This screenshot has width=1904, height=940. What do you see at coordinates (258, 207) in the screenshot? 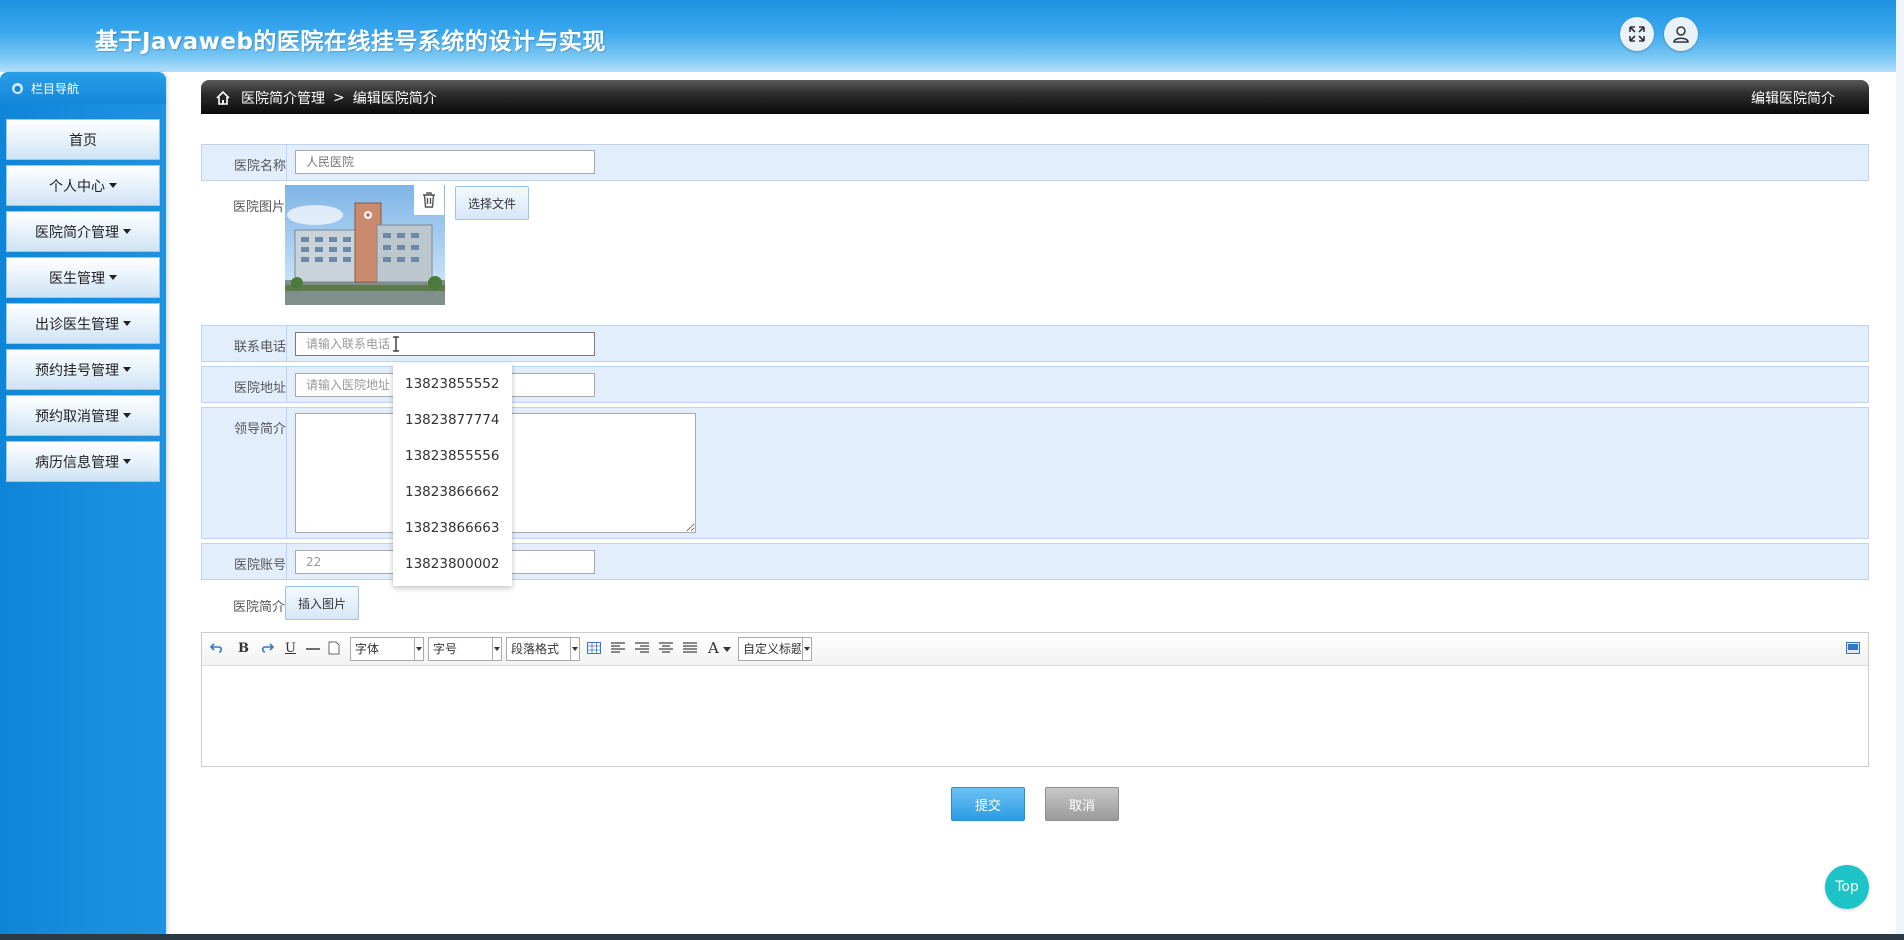
I see `image-label: 医院图片` at bounding box center [258, 207].